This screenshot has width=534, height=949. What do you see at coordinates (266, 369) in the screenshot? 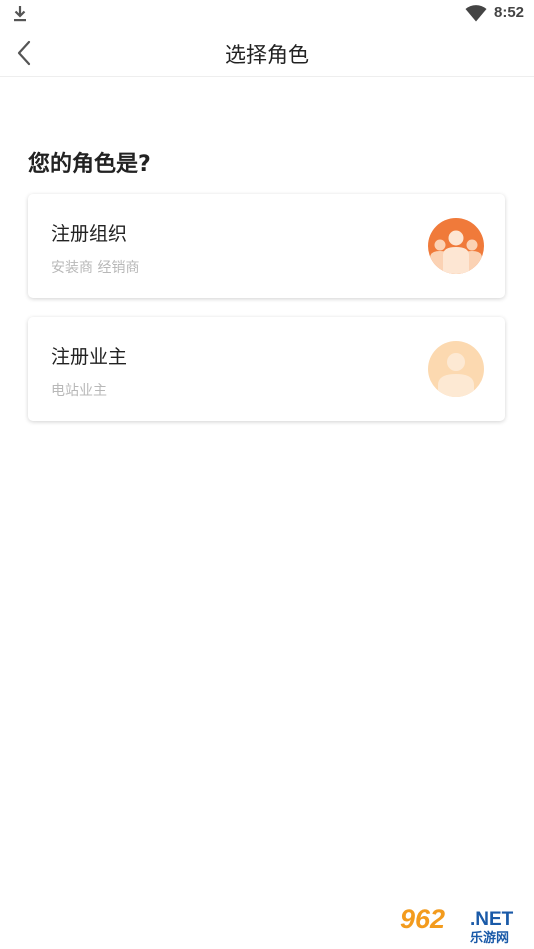
I see `role-card-owner: 注册业主 电站业主` at bounding box center [266, 369].